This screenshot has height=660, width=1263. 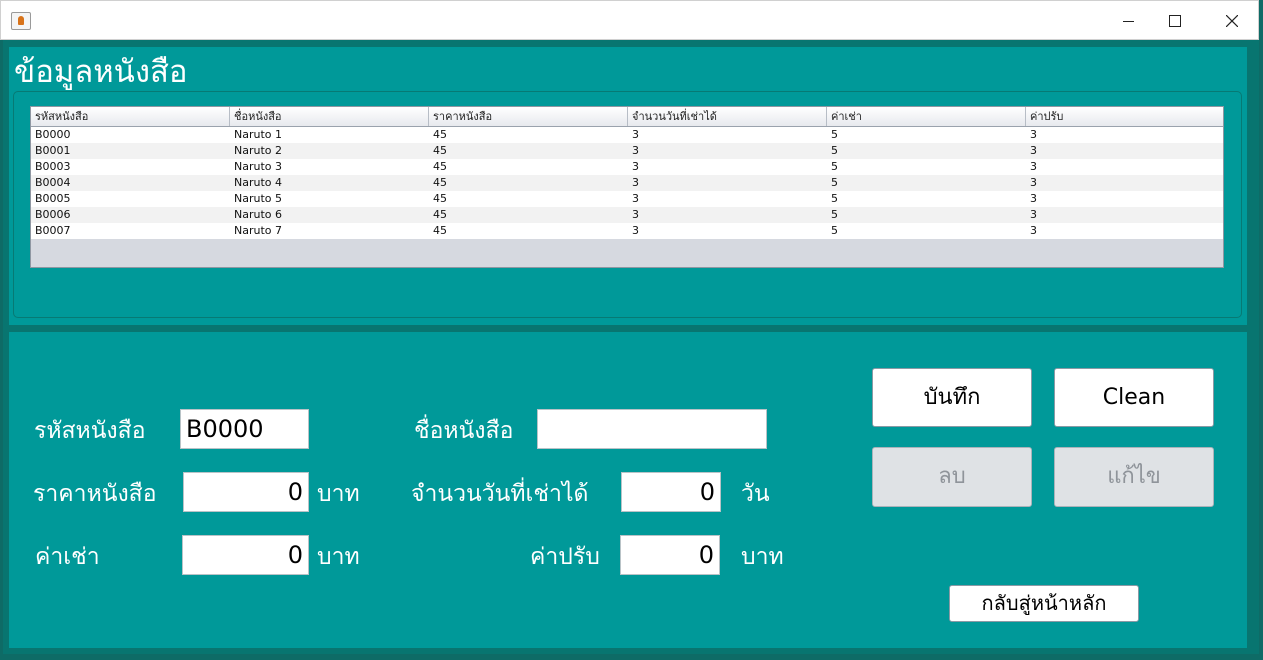 What do you see at coordinates (1044, 603) in the screenshot?
I see `back-to-main-button: กลับสู่หน้าหลัก` at bounding box center [1044, 603].